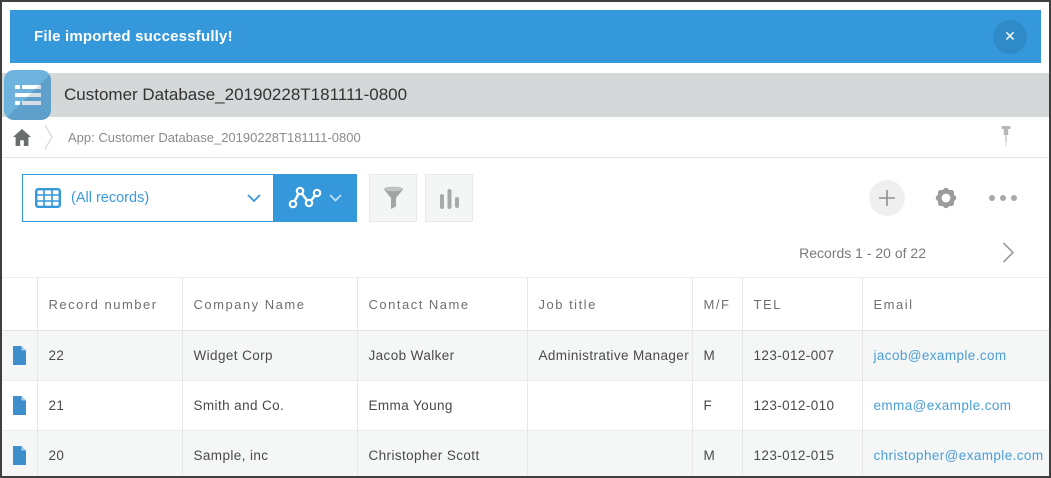 Image resolution: width=1051 pixels, height=478 pixels. I want to click on graph-view-button, so click(315, 198).